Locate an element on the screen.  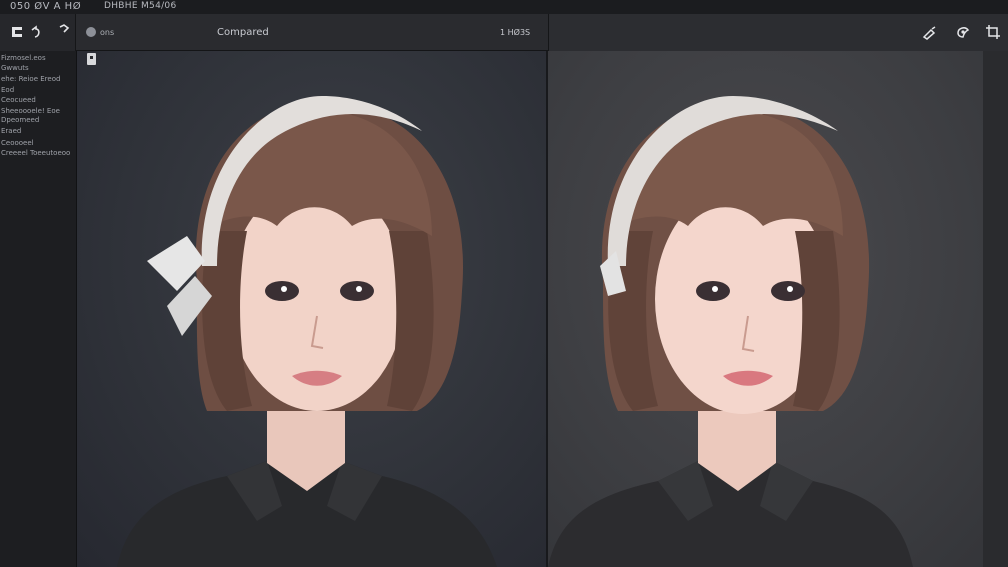
document-tab: ons is located at coordinates (100, 32).